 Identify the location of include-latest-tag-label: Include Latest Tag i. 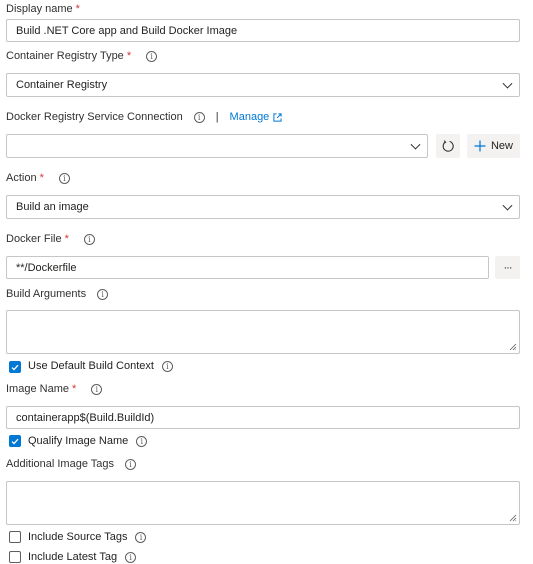
(82, 557).